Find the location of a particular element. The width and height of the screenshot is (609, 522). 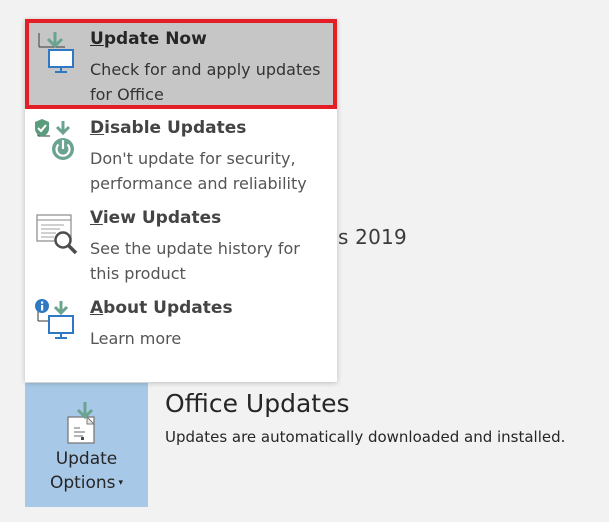

update-options-icon is located at coordinates (81, 423).